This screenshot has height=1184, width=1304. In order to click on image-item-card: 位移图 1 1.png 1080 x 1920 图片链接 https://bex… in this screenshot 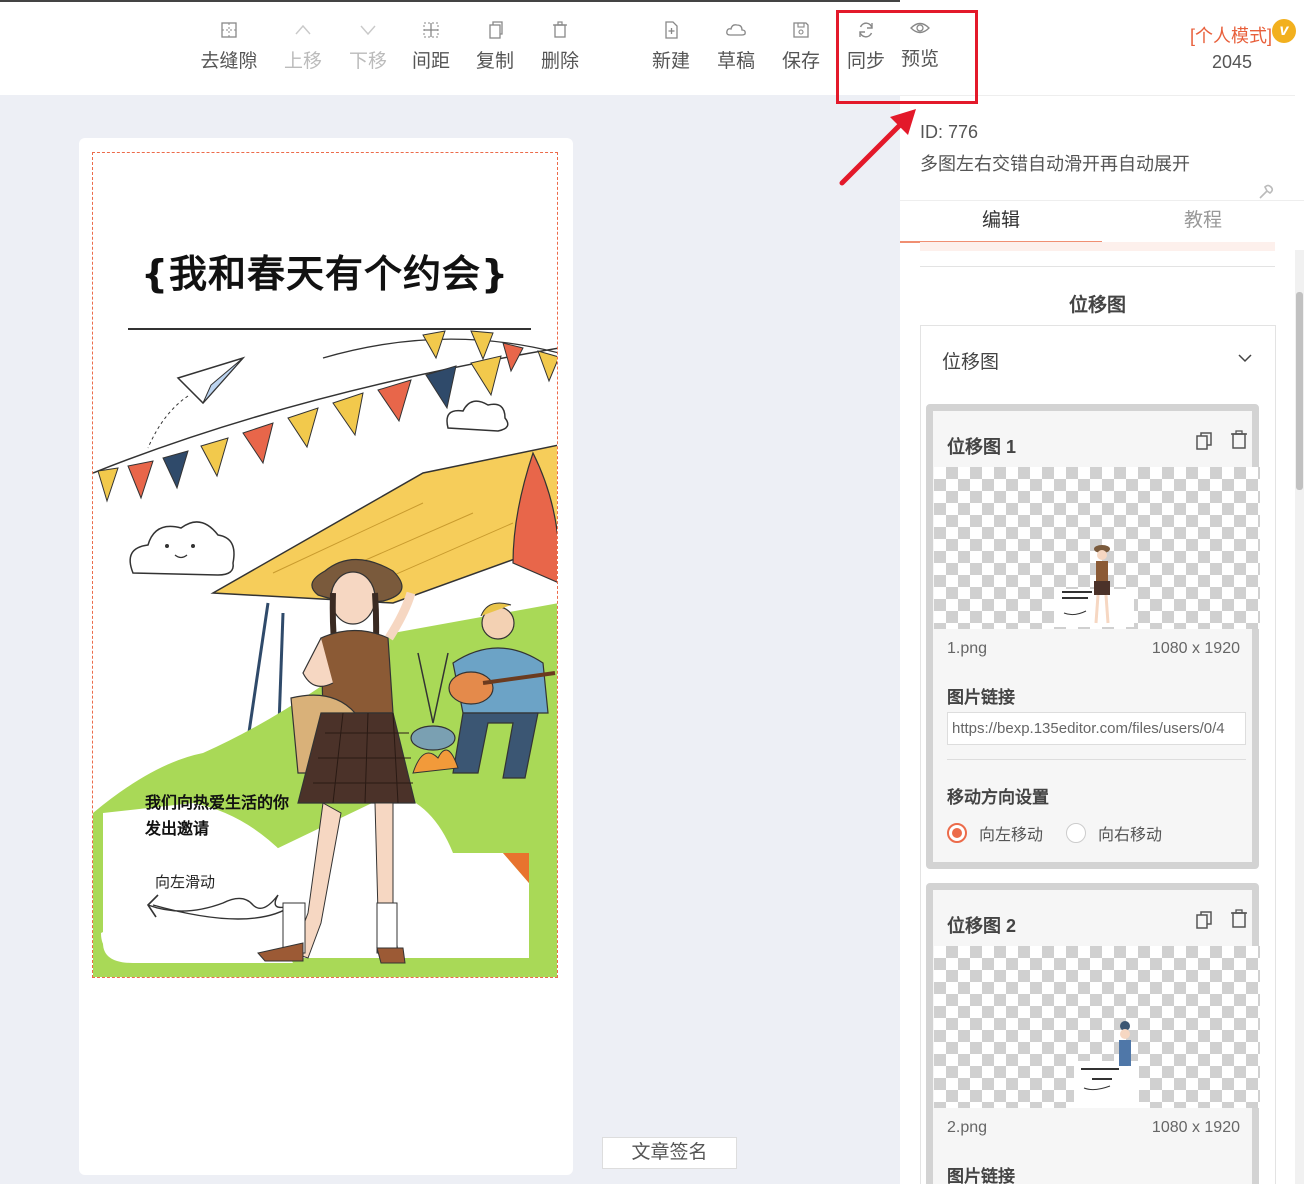, I will do `click(1093, 636)`.